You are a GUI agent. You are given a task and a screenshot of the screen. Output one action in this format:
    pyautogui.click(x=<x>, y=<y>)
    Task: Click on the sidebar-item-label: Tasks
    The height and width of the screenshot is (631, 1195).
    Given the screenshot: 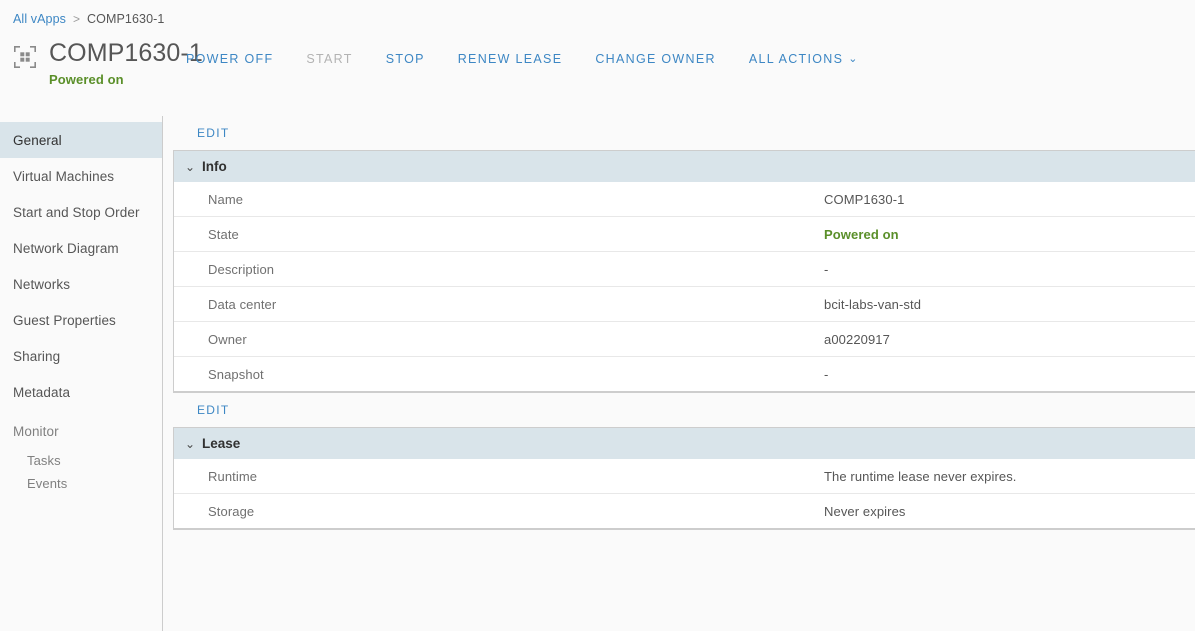 What is the action you would take?
    pyautogui.click(x=44, y=460)
    